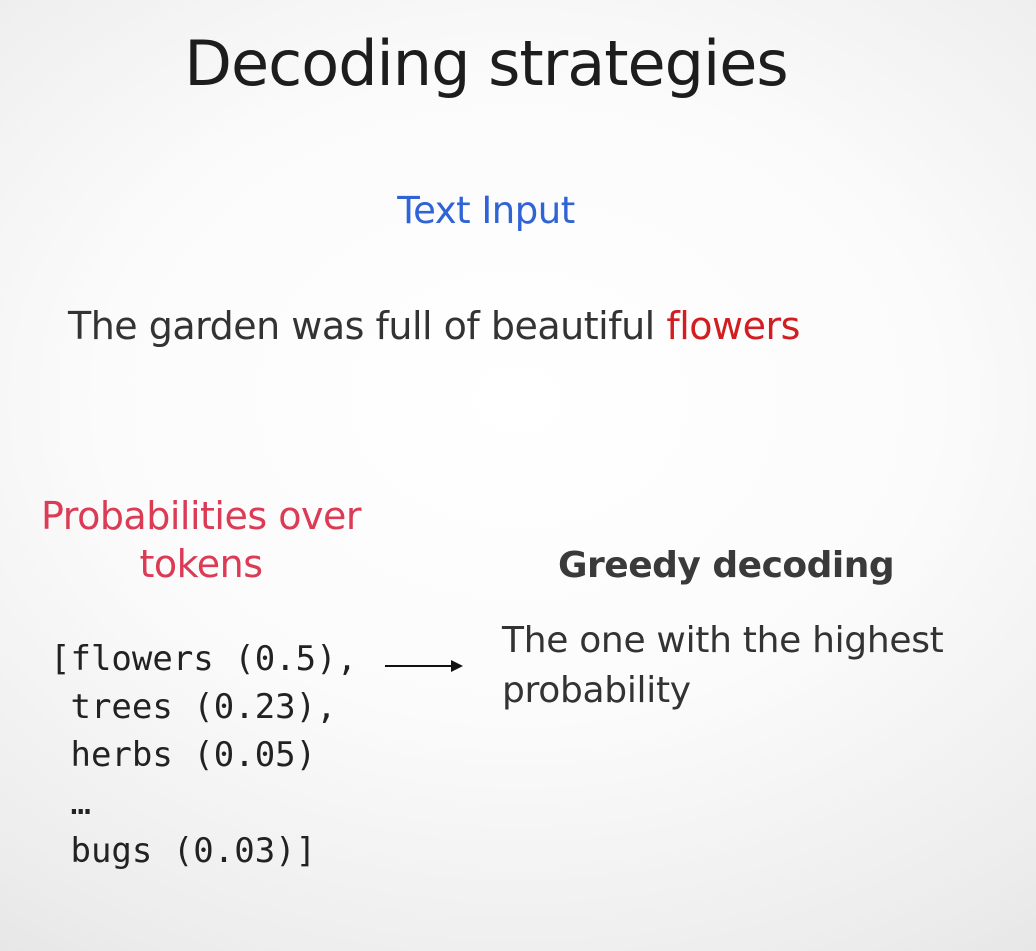 This screenshot has width=1036, height=951. Describe the element at coordinates (201, 564) in the screenshot. I see `probabilities-heading-line-2: tokens` at that location.